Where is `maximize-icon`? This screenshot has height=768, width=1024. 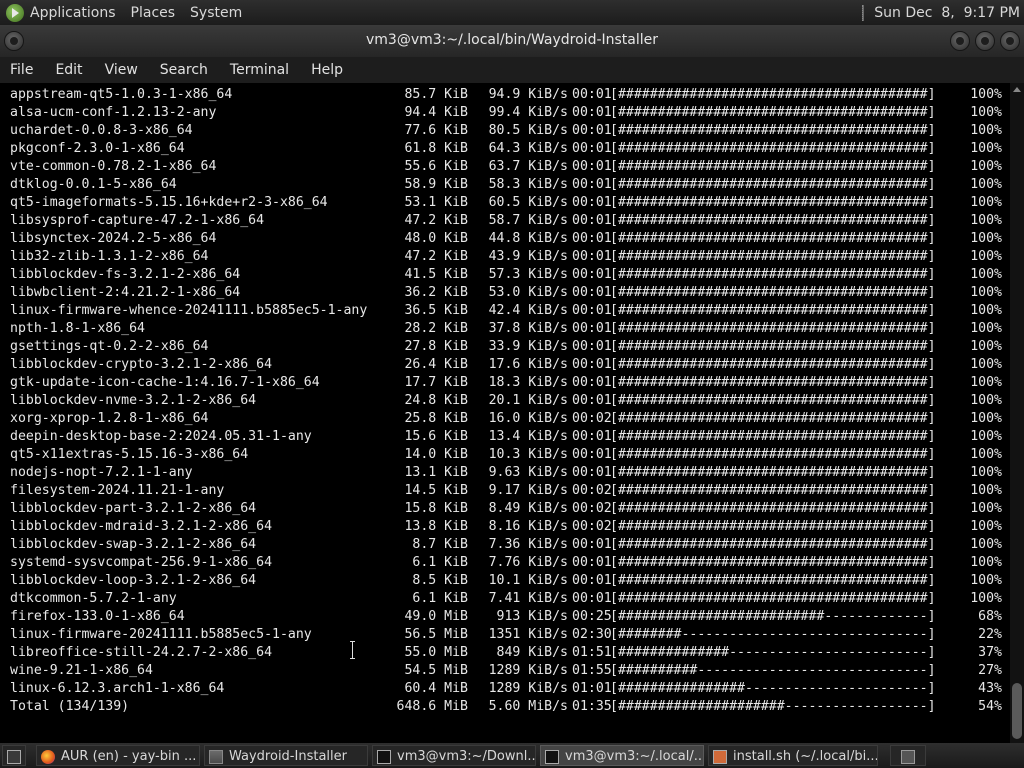
maximize-icon is located at coordinates (985, 41).